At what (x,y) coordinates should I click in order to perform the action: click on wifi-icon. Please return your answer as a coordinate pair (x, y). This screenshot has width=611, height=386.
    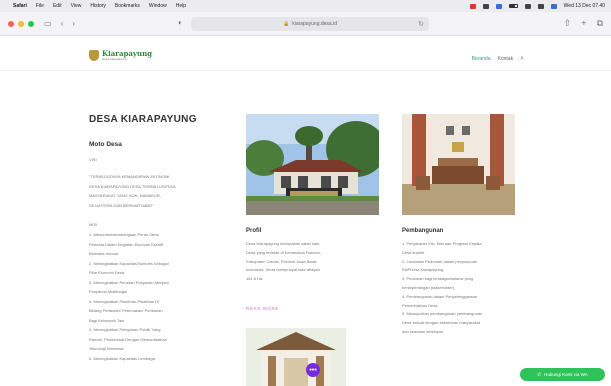
    Looking at the image, I should click on (527, 6).